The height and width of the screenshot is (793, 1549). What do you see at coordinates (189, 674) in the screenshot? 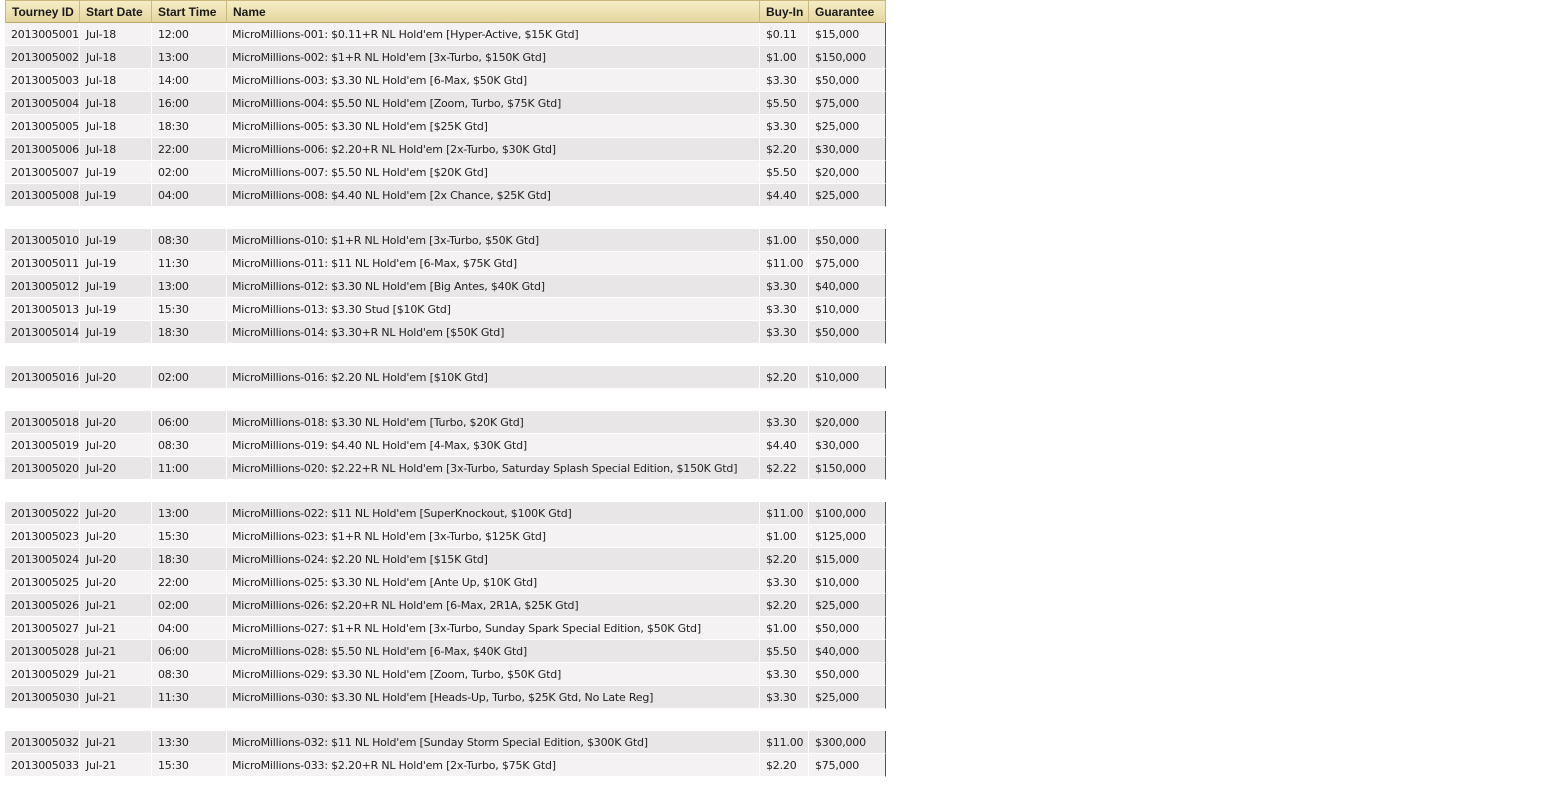
I see `cell-start-time: 08:30` at bounding box center [189, 674].